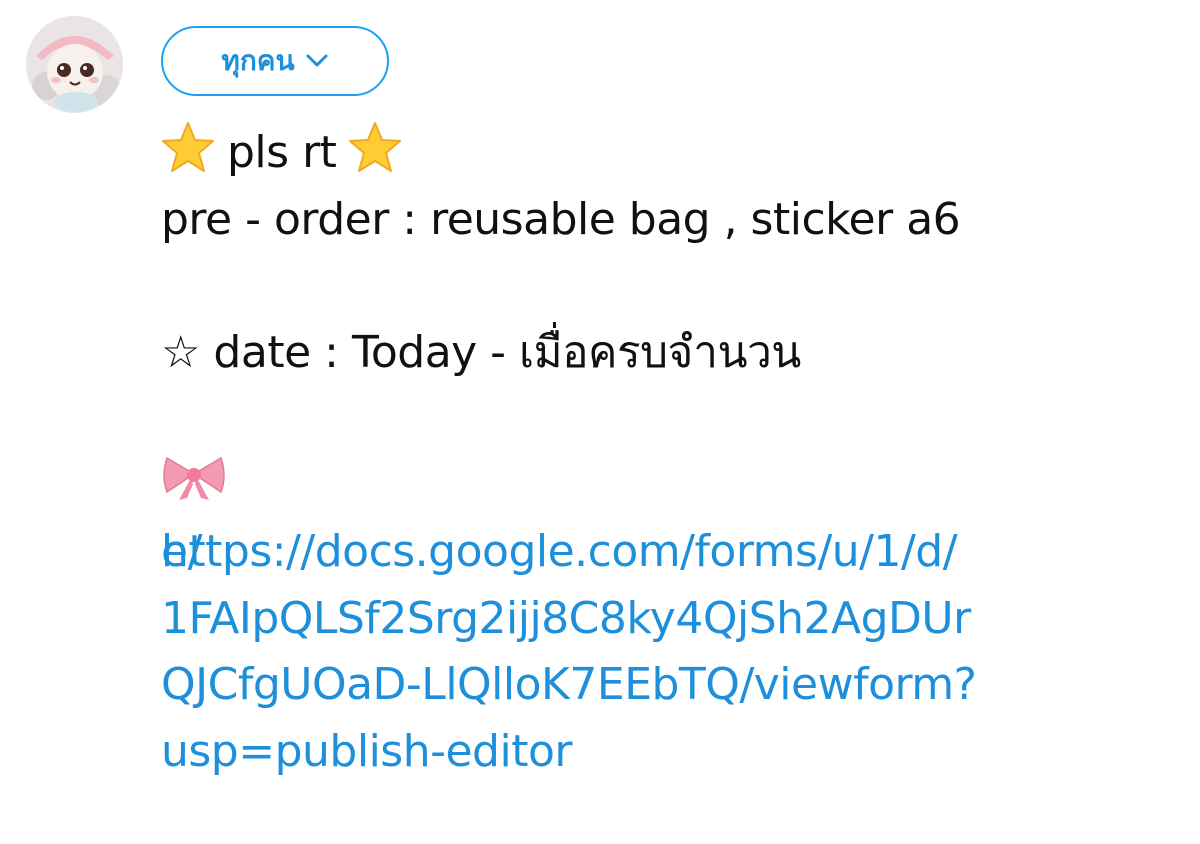  I want to click on link-line-4: QJCfgUOaD-LlQlloK7EEbTQ/viewform?, so click(569, 684).